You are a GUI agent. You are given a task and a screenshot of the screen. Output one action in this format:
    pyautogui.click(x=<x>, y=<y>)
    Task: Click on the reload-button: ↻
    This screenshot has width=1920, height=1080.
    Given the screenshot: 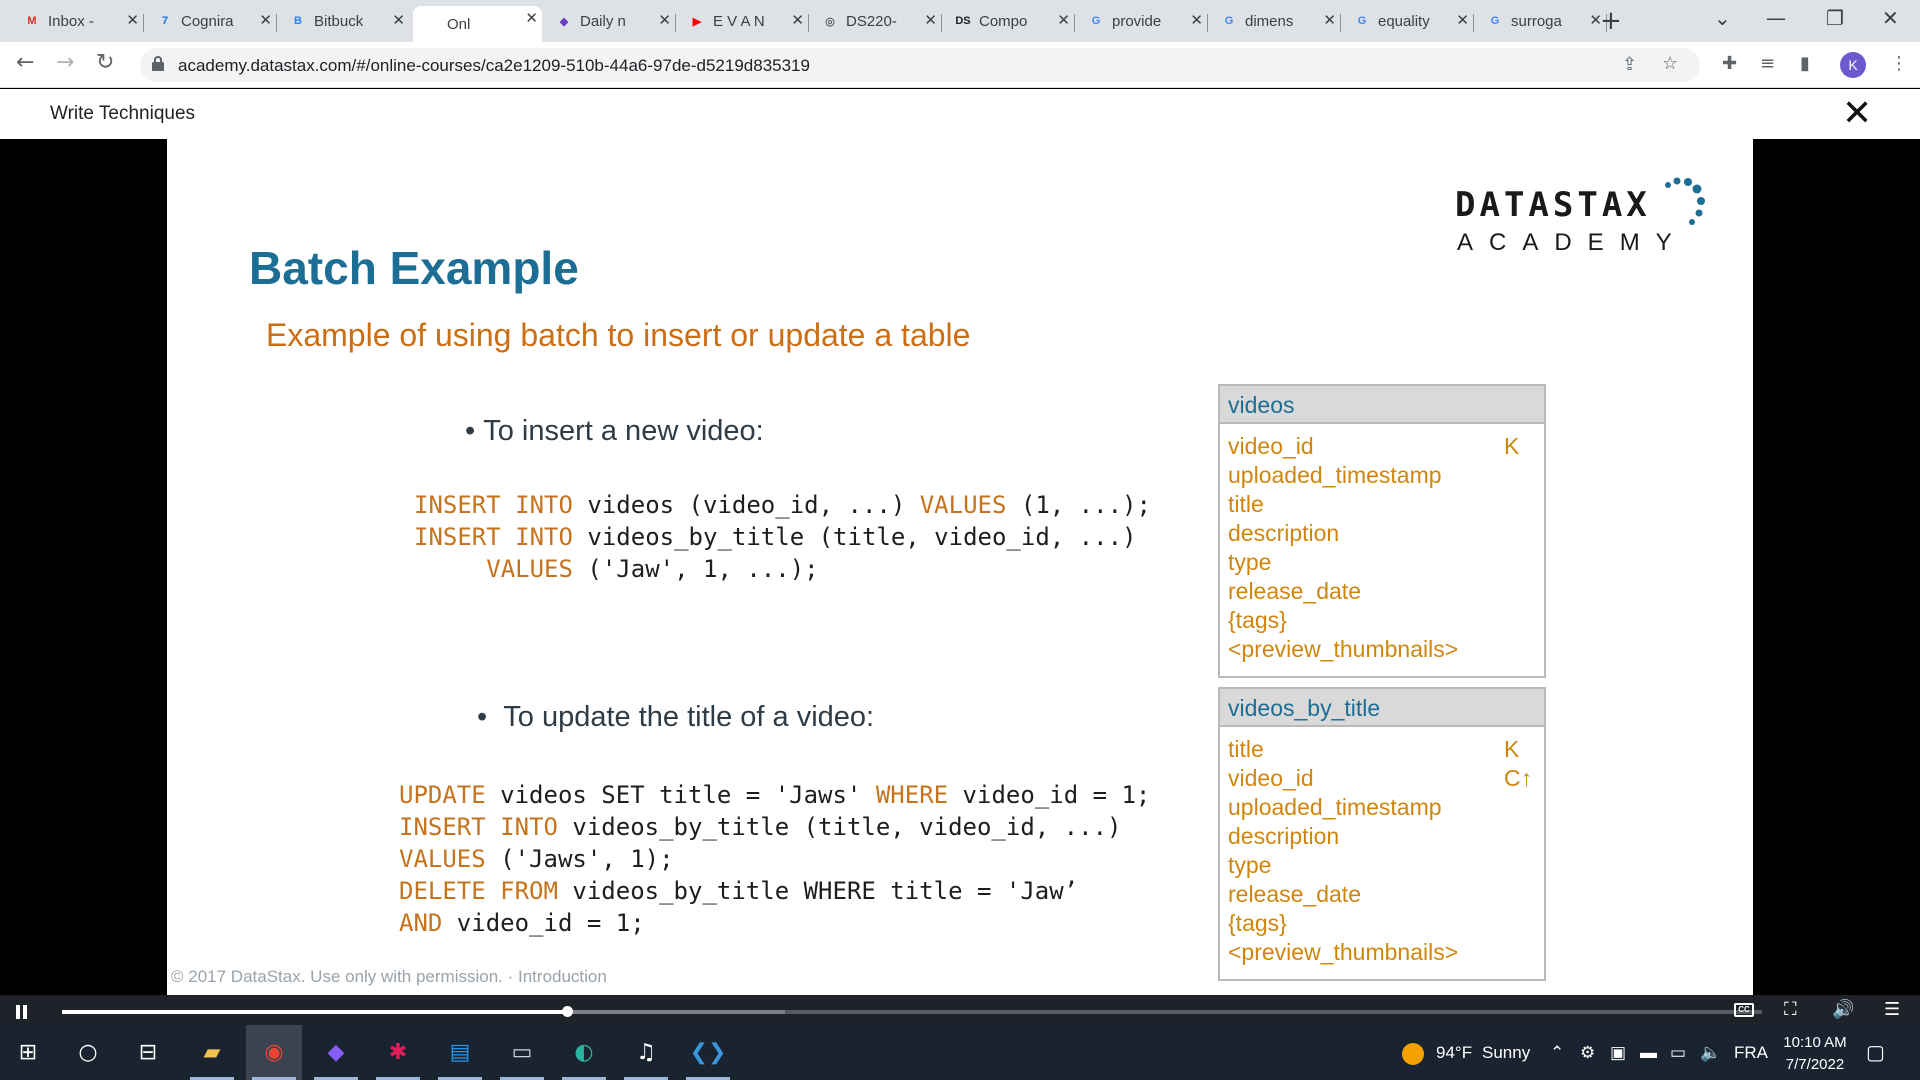 What is the action you would take?
    pyautogui.click(x=105, y=62)
    